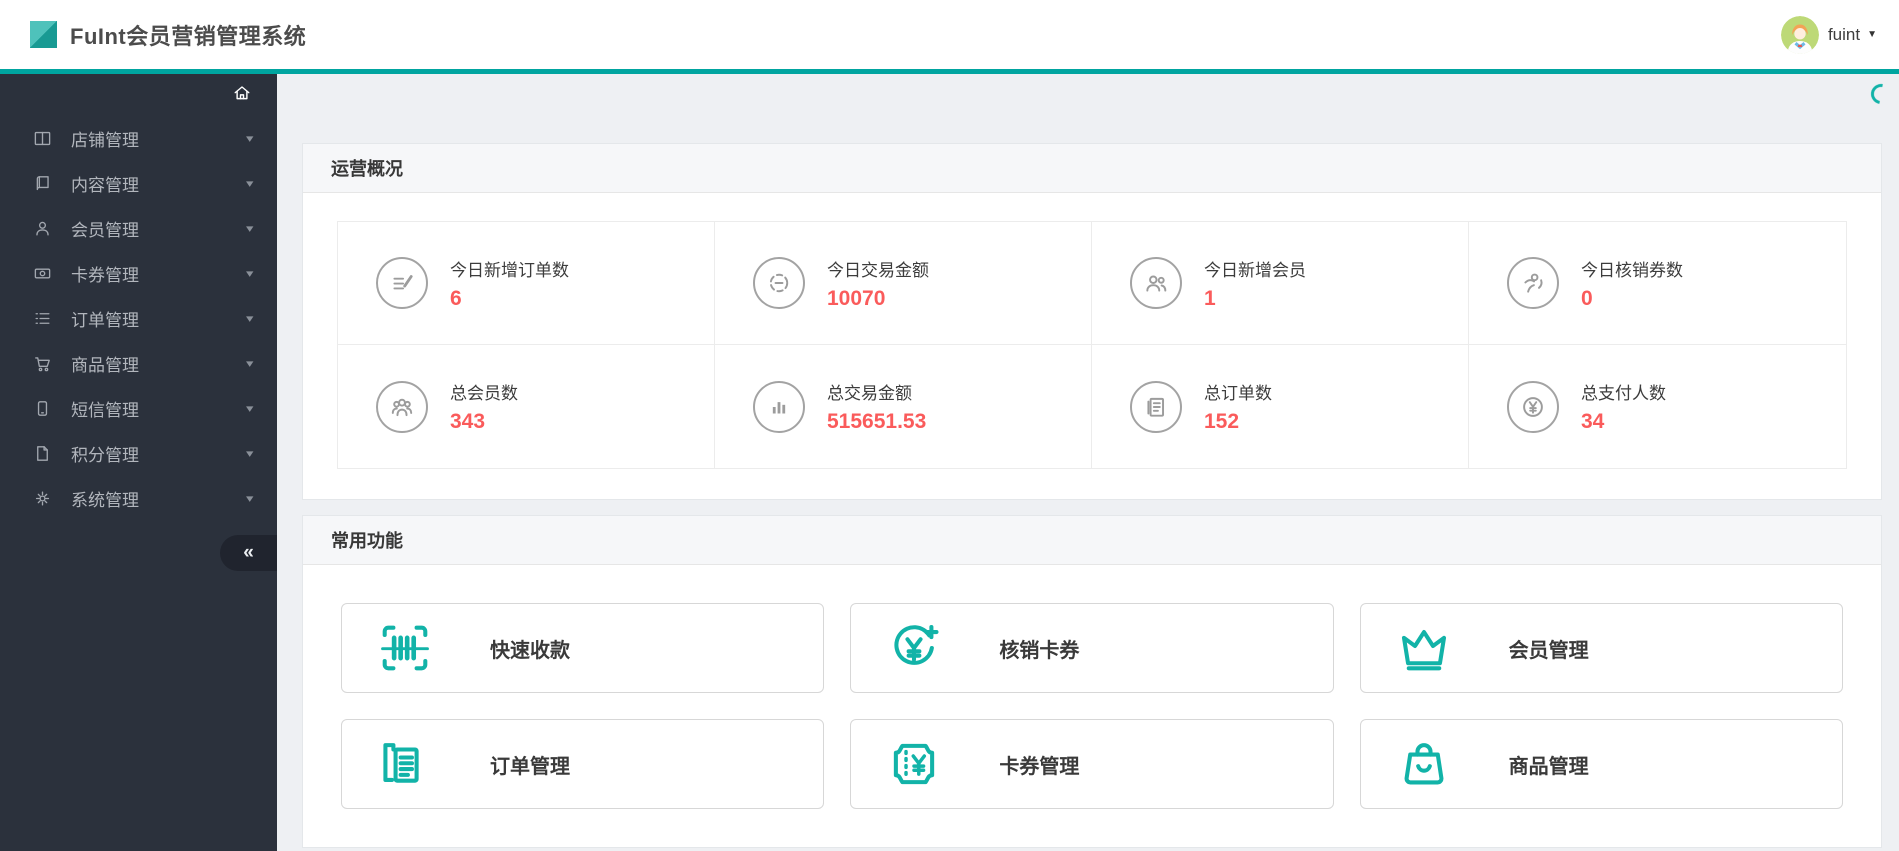 The height and width of the screenshot is (851, 1899). Describe the element at coordinates (456, 298) in the screenshot. I see `stat-value: 6` at that location.